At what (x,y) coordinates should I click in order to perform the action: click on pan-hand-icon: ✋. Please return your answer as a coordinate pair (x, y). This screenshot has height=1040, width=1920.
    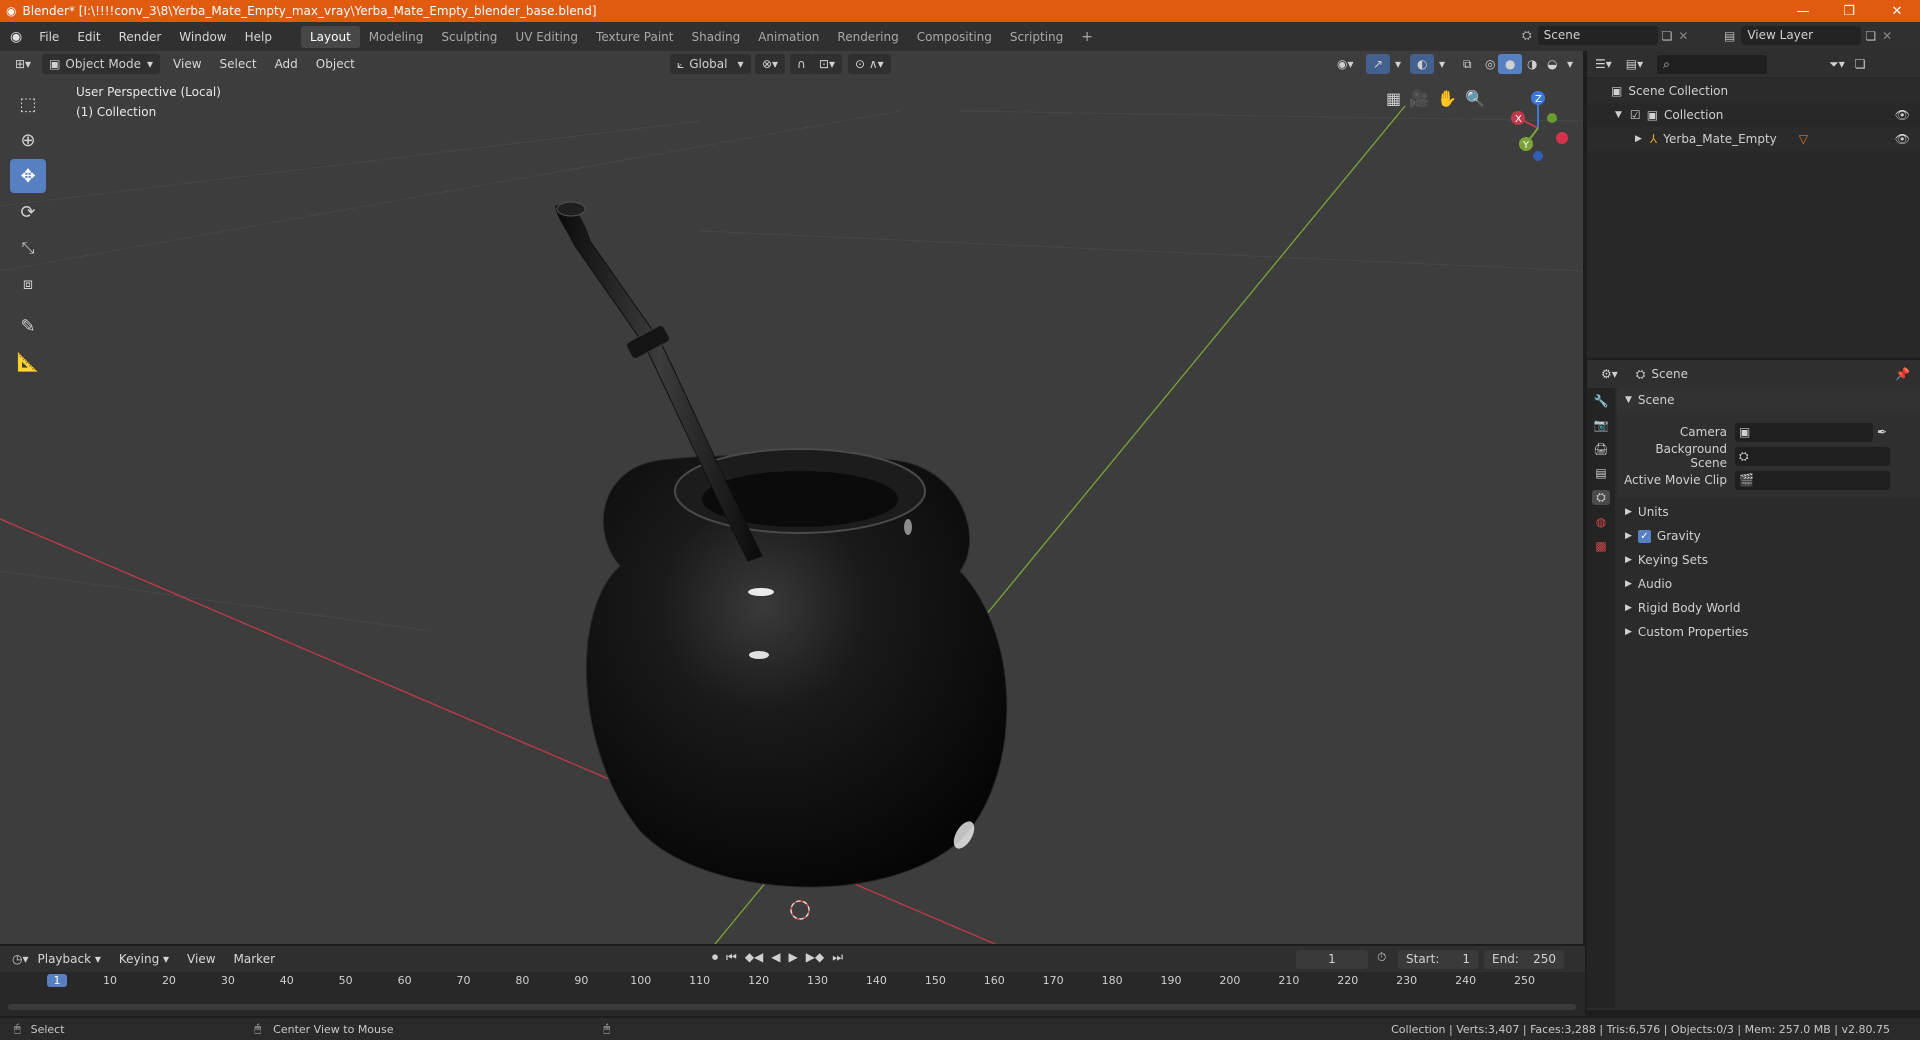
    Looking at the image, I should click on (1447, 98).